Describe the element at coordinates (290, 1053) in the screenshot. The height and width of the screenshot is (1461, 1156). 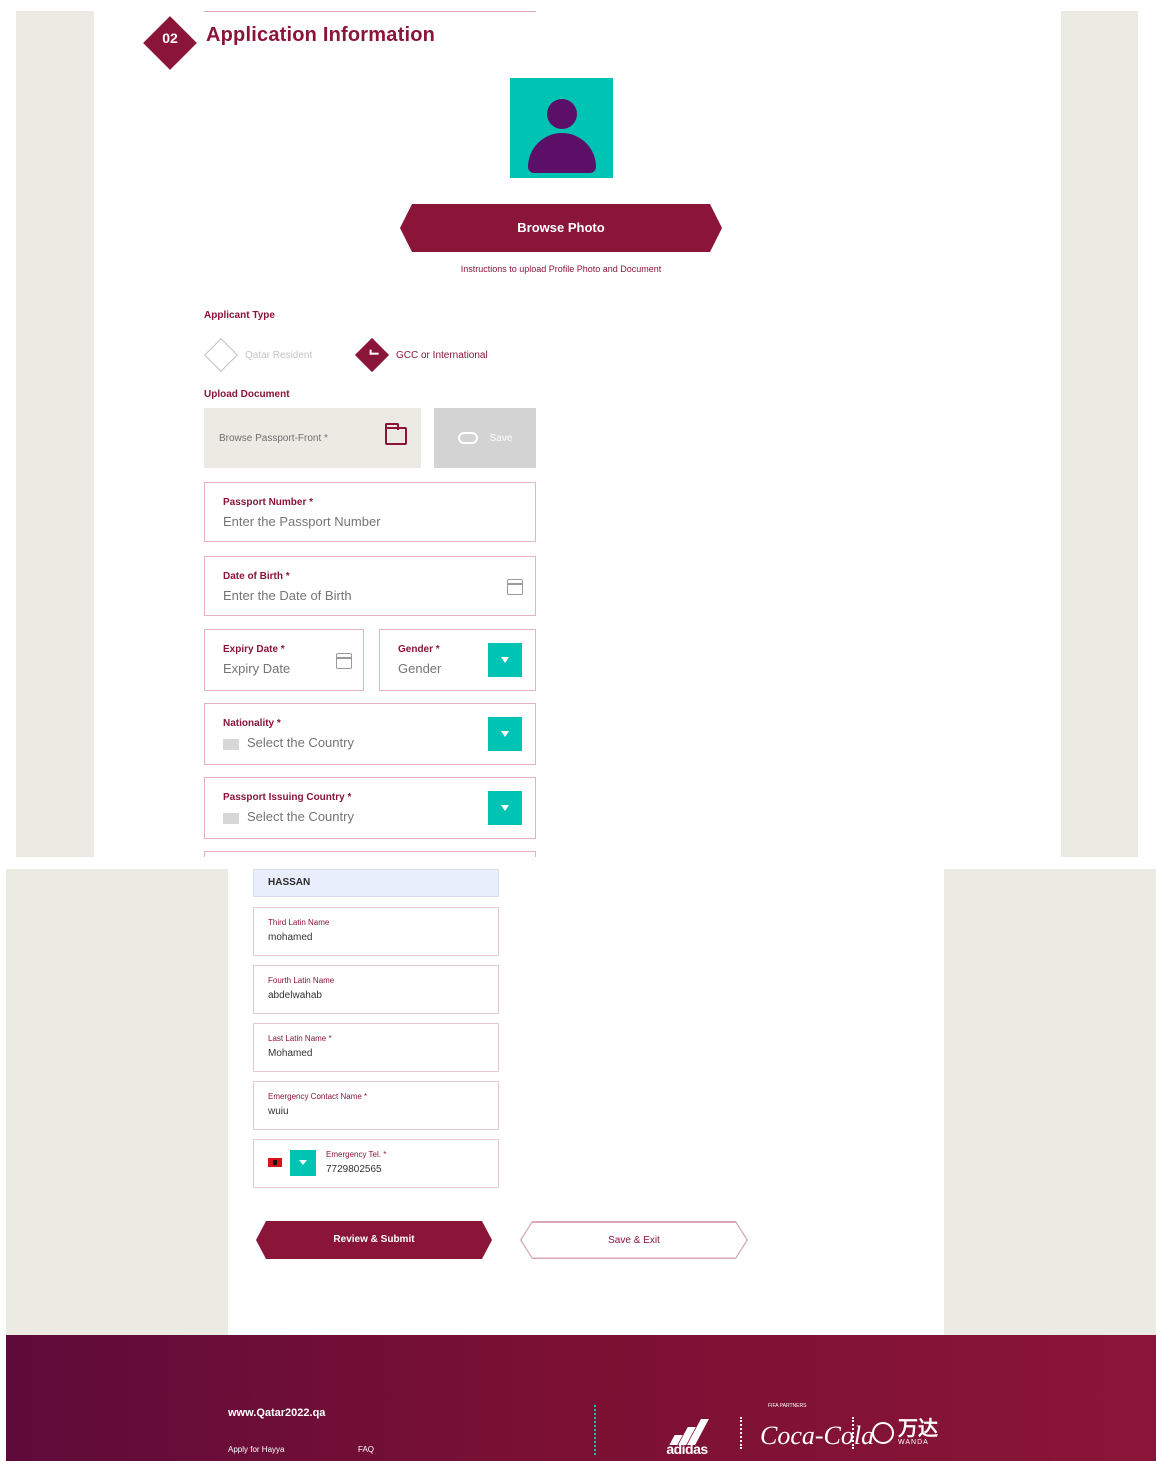
I see `field-value: Mohamed` at that location.